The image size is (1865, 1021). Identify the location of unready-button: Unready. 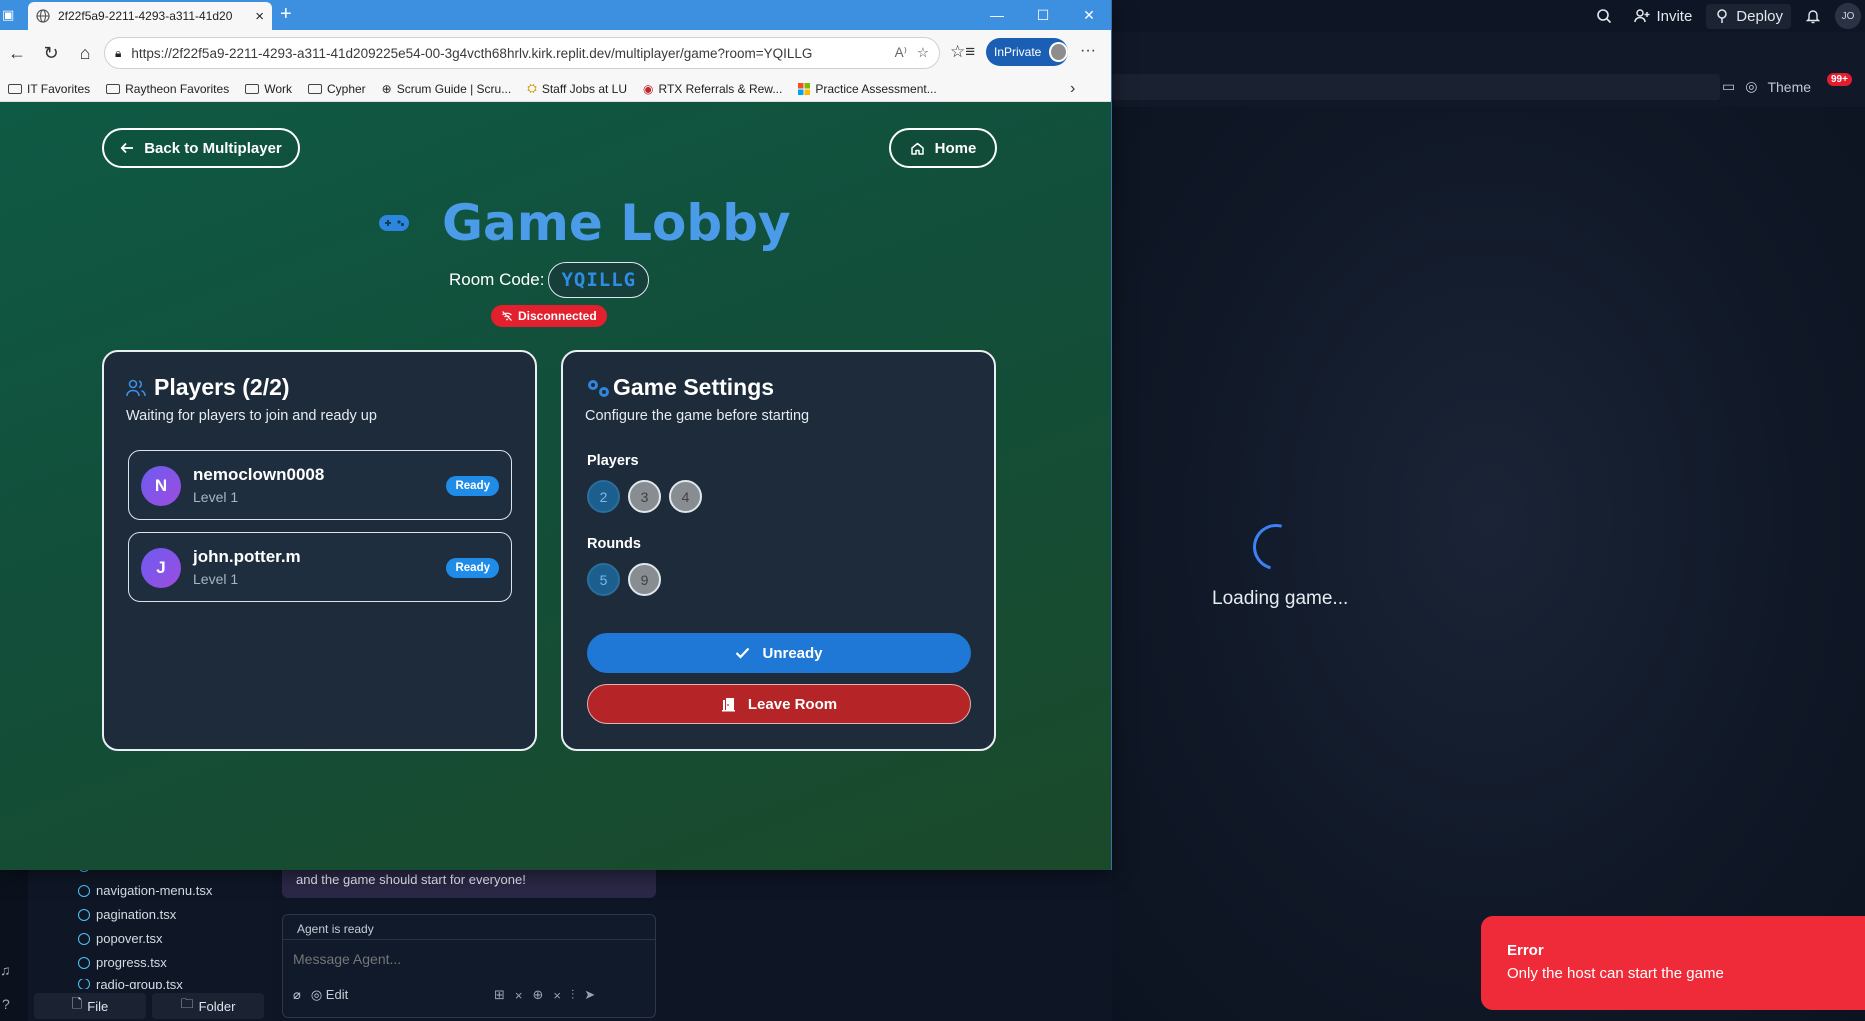
(779, 653).